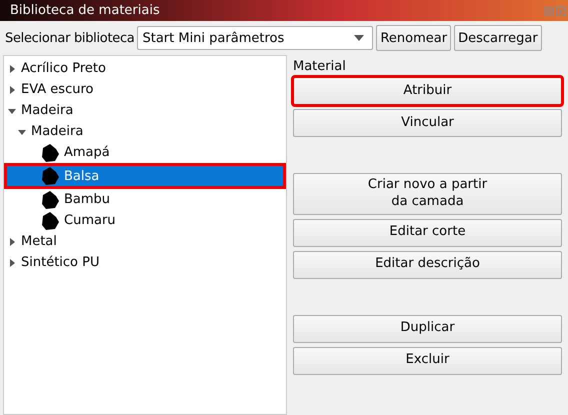 Image resolution: width=568 pixels, height=415 pixels. I want to click on action-button: Criar novo a partir da camada, so click(427, 194).